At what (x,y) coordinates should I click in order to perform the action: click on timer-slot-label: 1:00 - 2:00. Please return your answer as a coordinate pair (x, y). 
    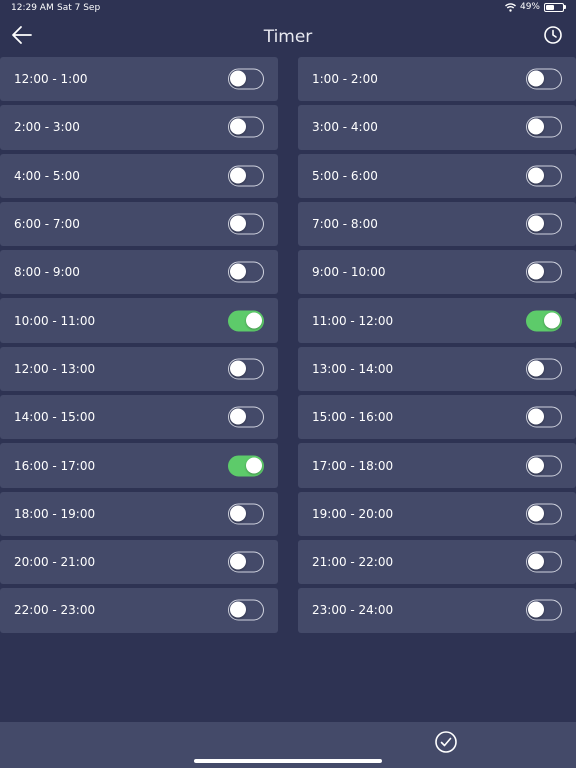
    Looking at the image, I should click on (345, 79).